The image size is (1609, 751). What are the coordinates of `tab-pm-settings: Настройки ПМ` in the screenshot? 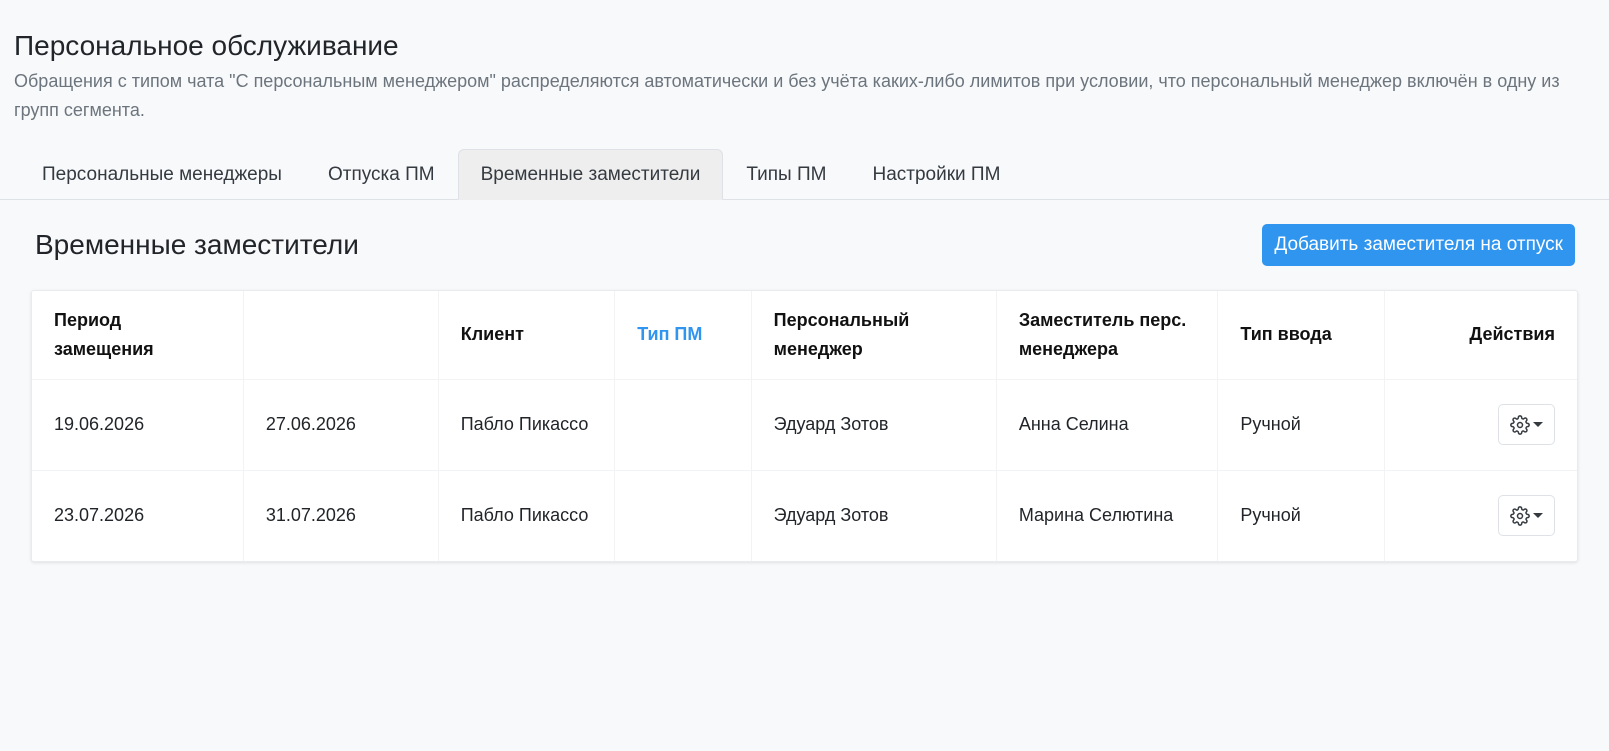 It's located at (936, 174).